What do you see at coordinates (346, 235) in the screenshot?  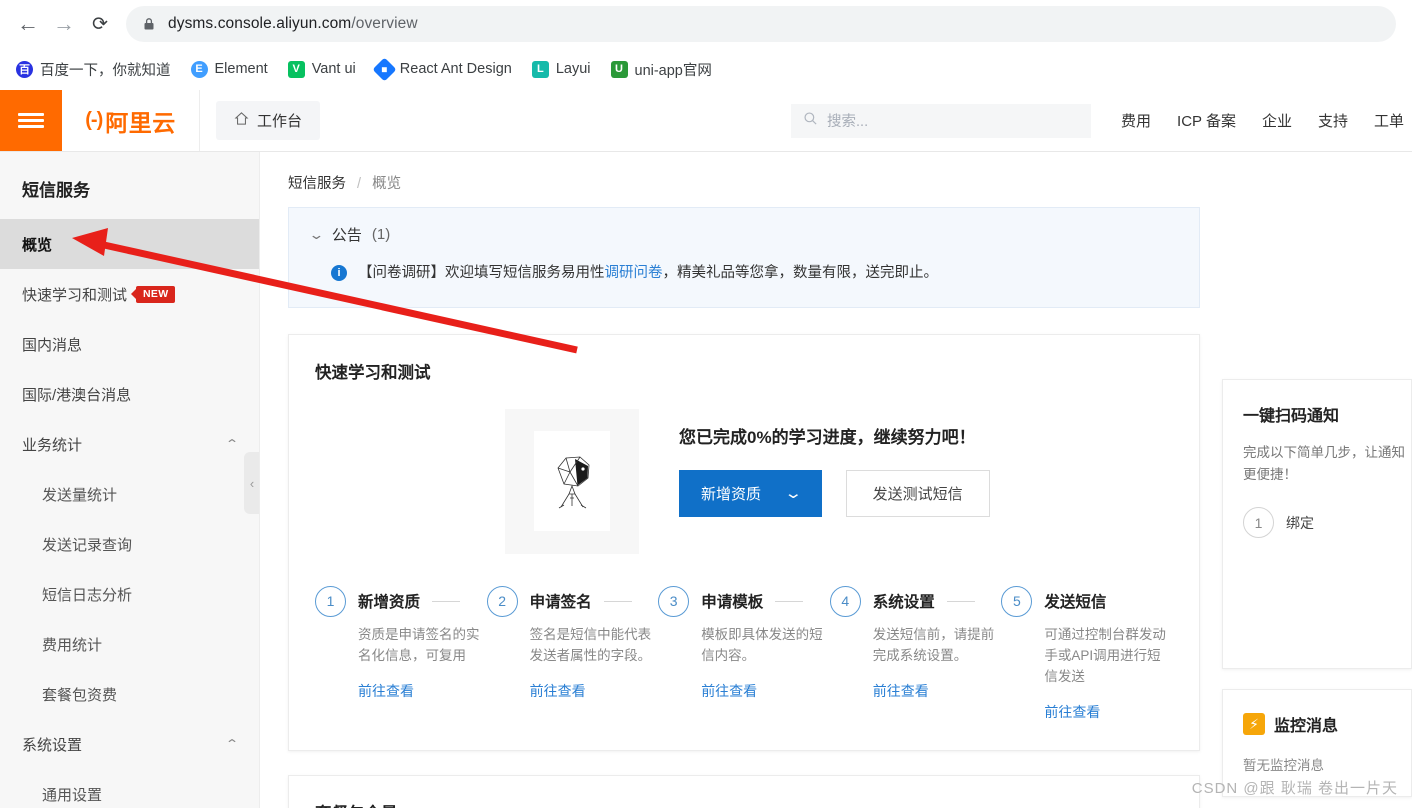 I see `announcement-title: 公告` at bounding box center [346, 235].